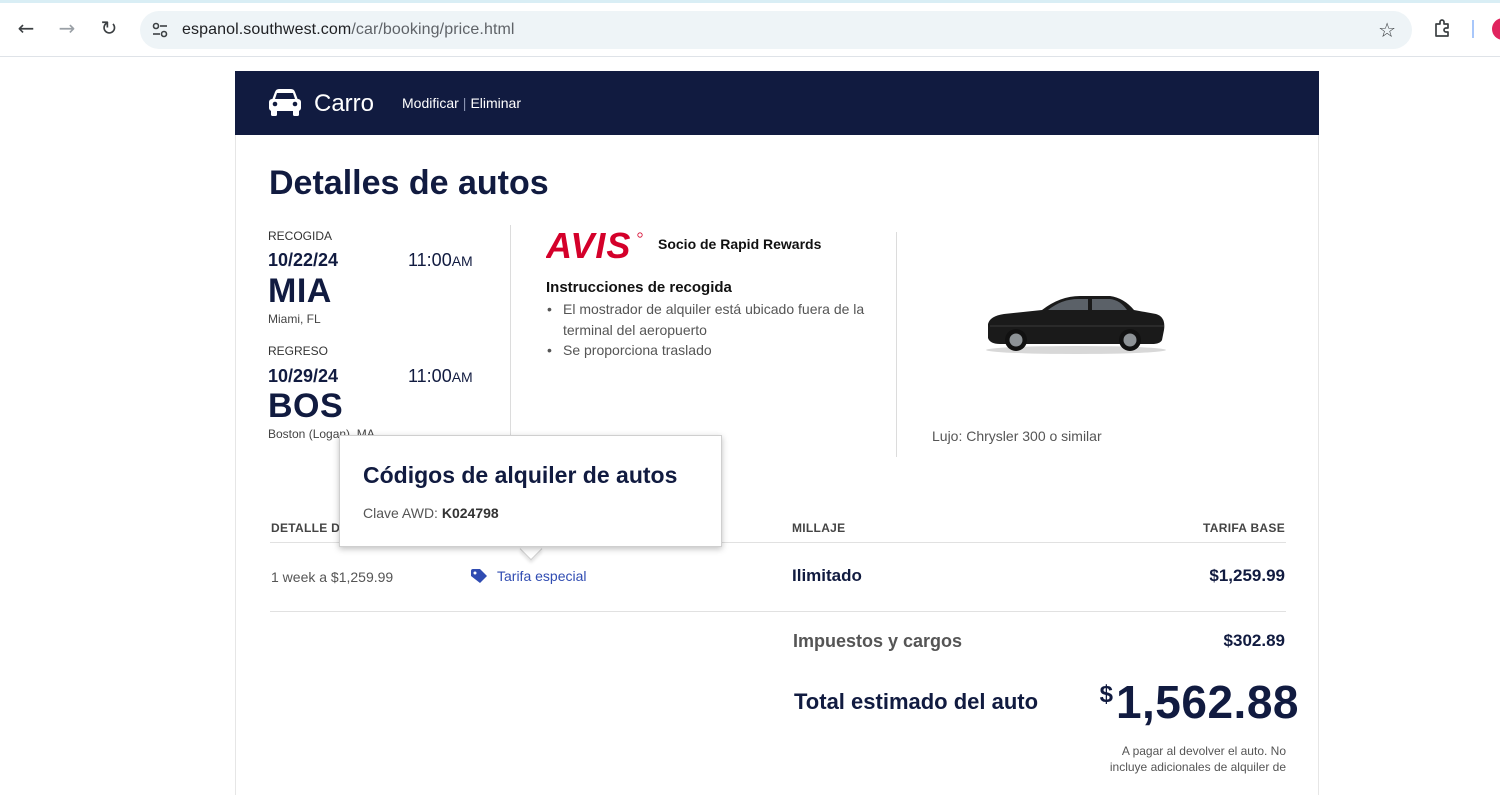  I want to click on column-divider-right, so click(896, 344).